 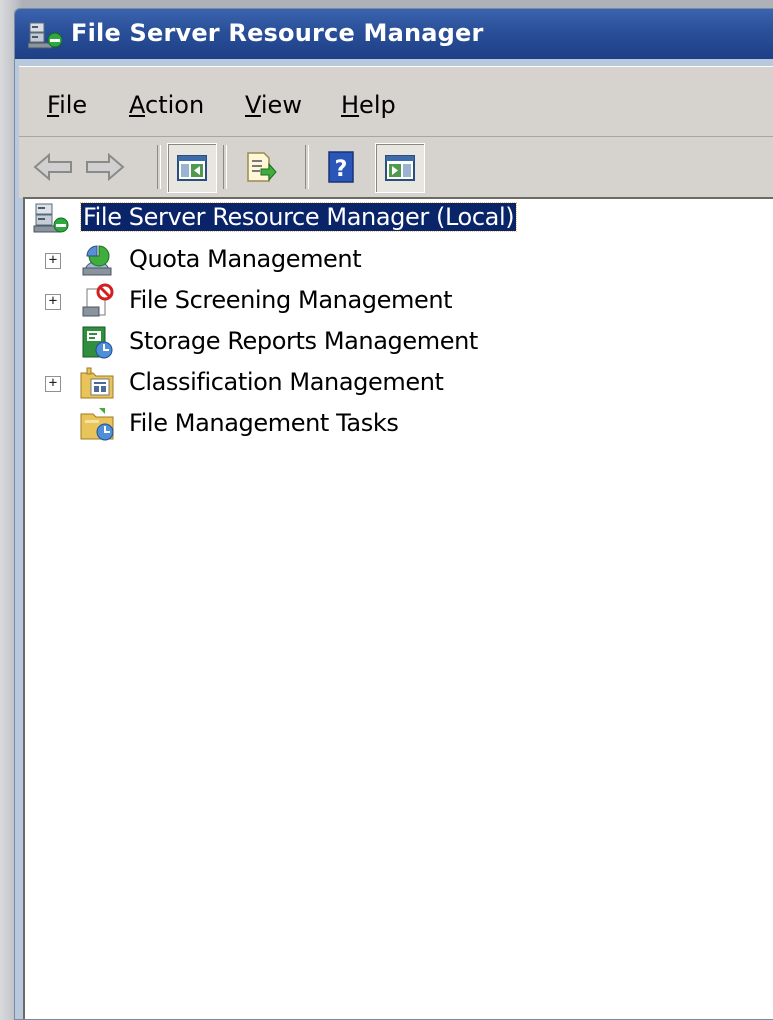 I want to click on storage-reports-icon, so click(x=97, y=342).